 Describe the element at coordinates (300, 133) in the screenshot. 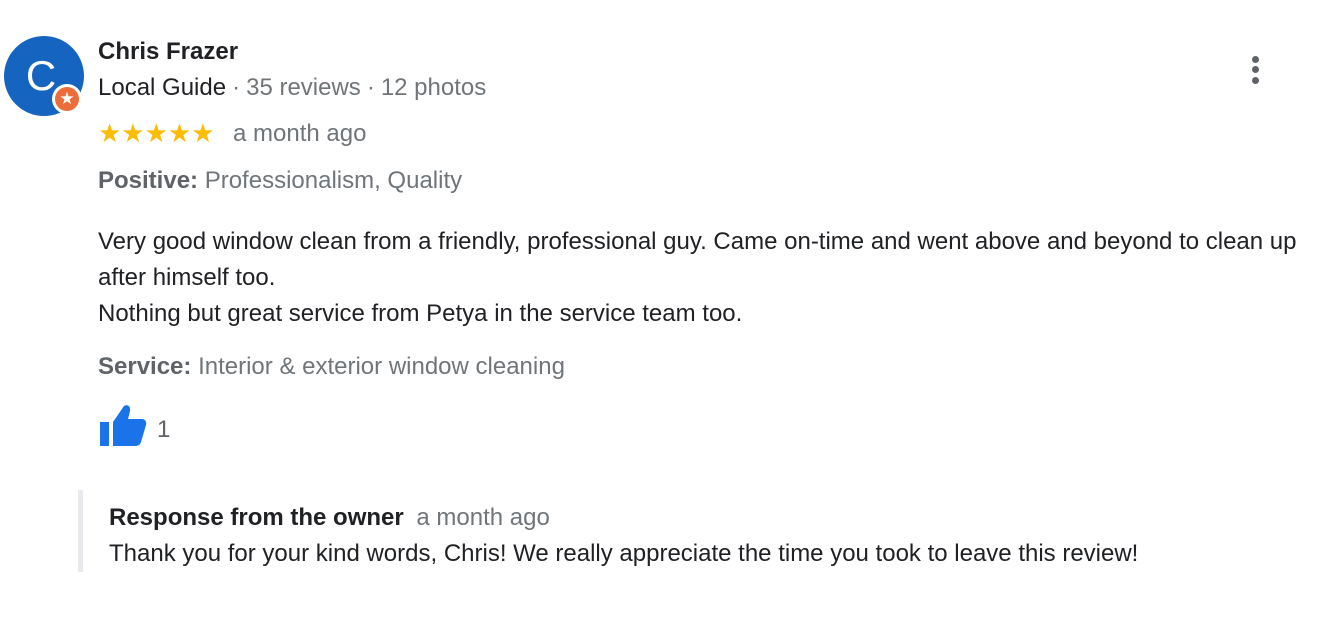

I see `review-date: a month ago` at that location.